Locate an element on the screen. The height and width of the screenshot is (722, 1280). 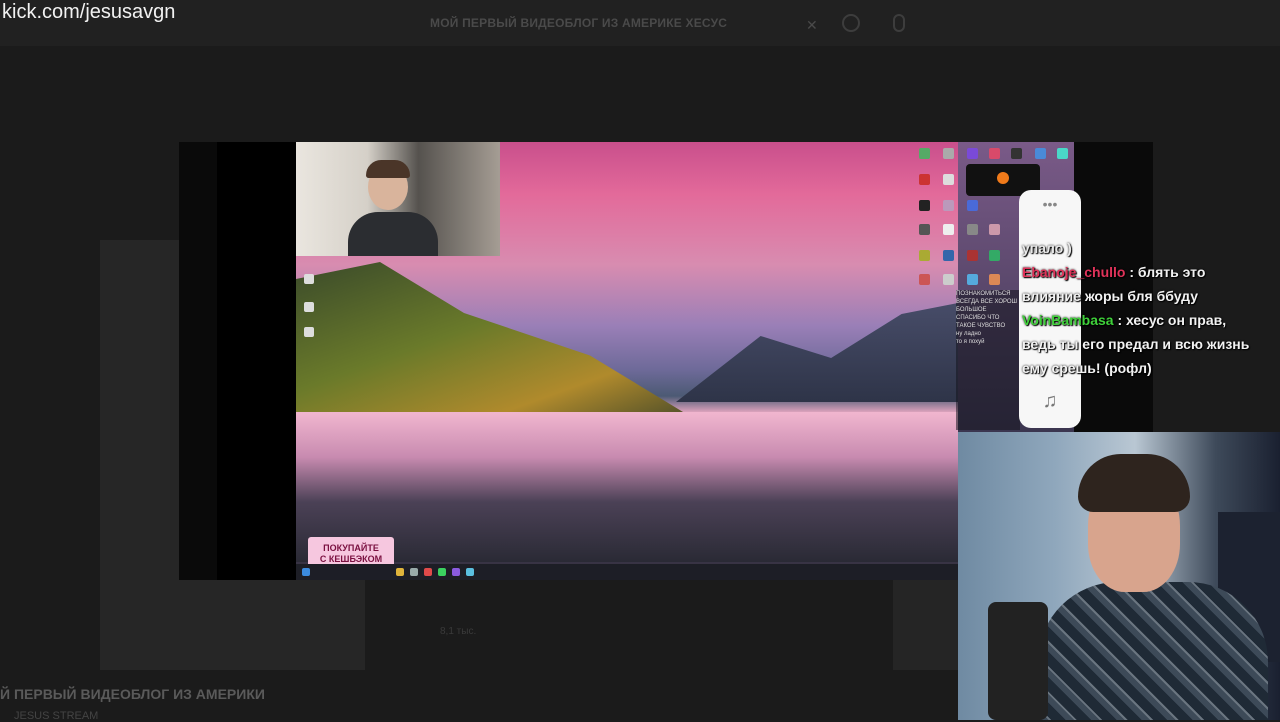
mountain-left is located at coordinates (506, 347).